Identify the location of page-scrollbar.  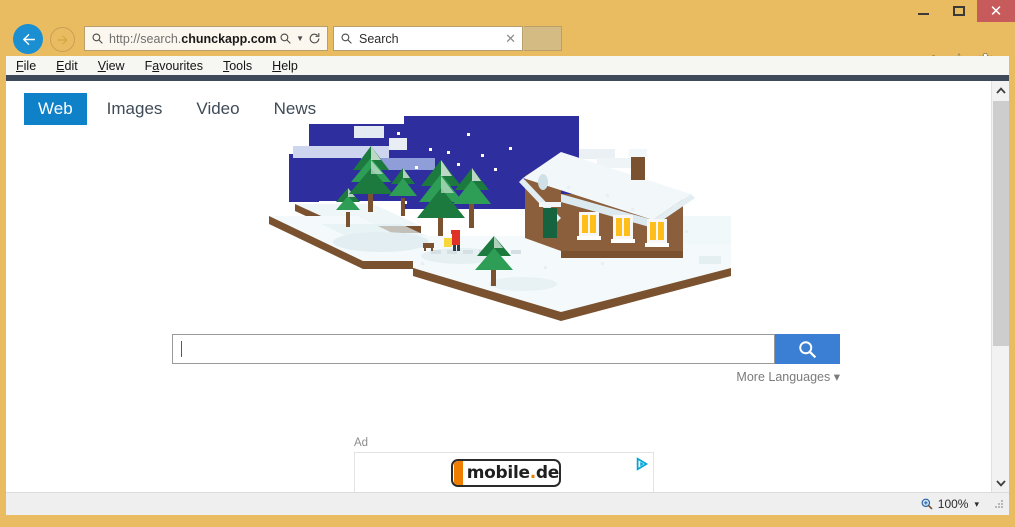
(1000, 286).